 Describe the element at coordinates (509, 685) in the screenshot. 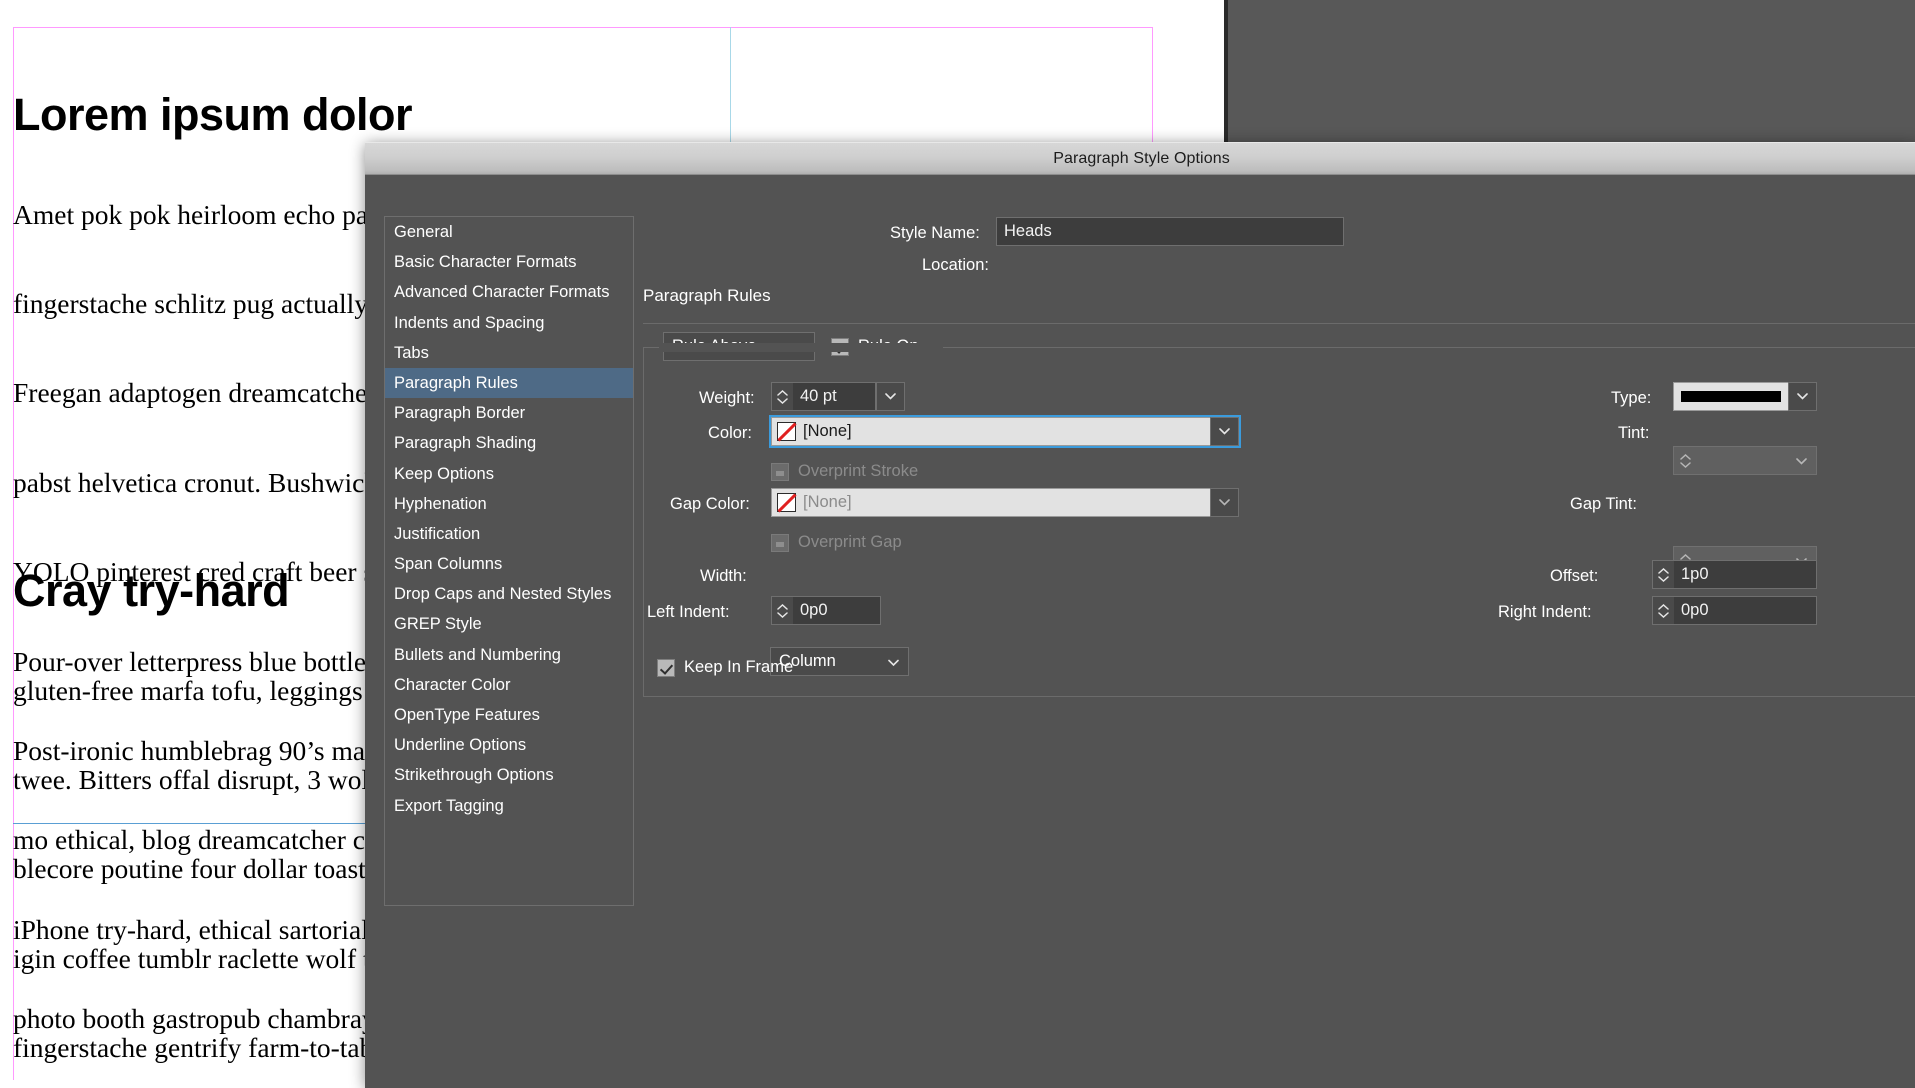

I see `sidebar-item-character-color: Character Color` at that location.